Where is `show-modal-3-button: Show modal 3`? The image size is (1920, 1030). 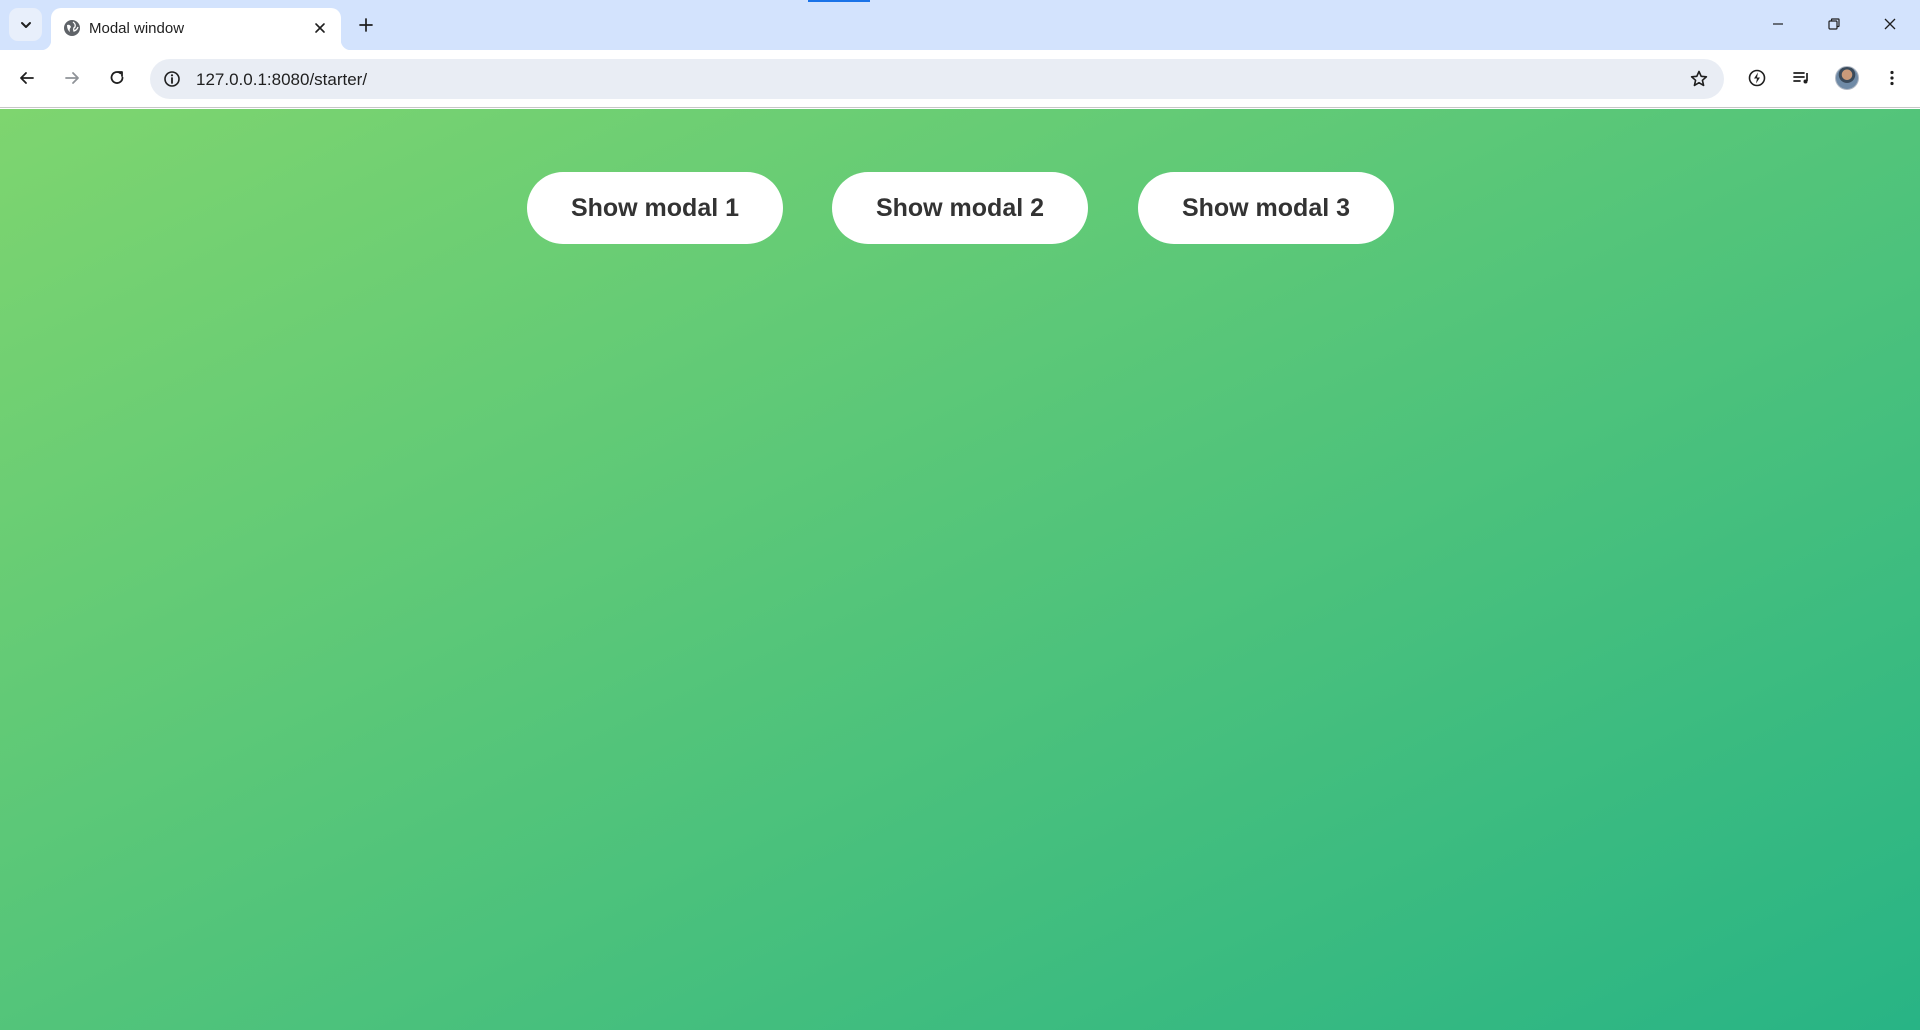
show-modal-3-button: Show modal 3 is located at coordinates (1266, 208).